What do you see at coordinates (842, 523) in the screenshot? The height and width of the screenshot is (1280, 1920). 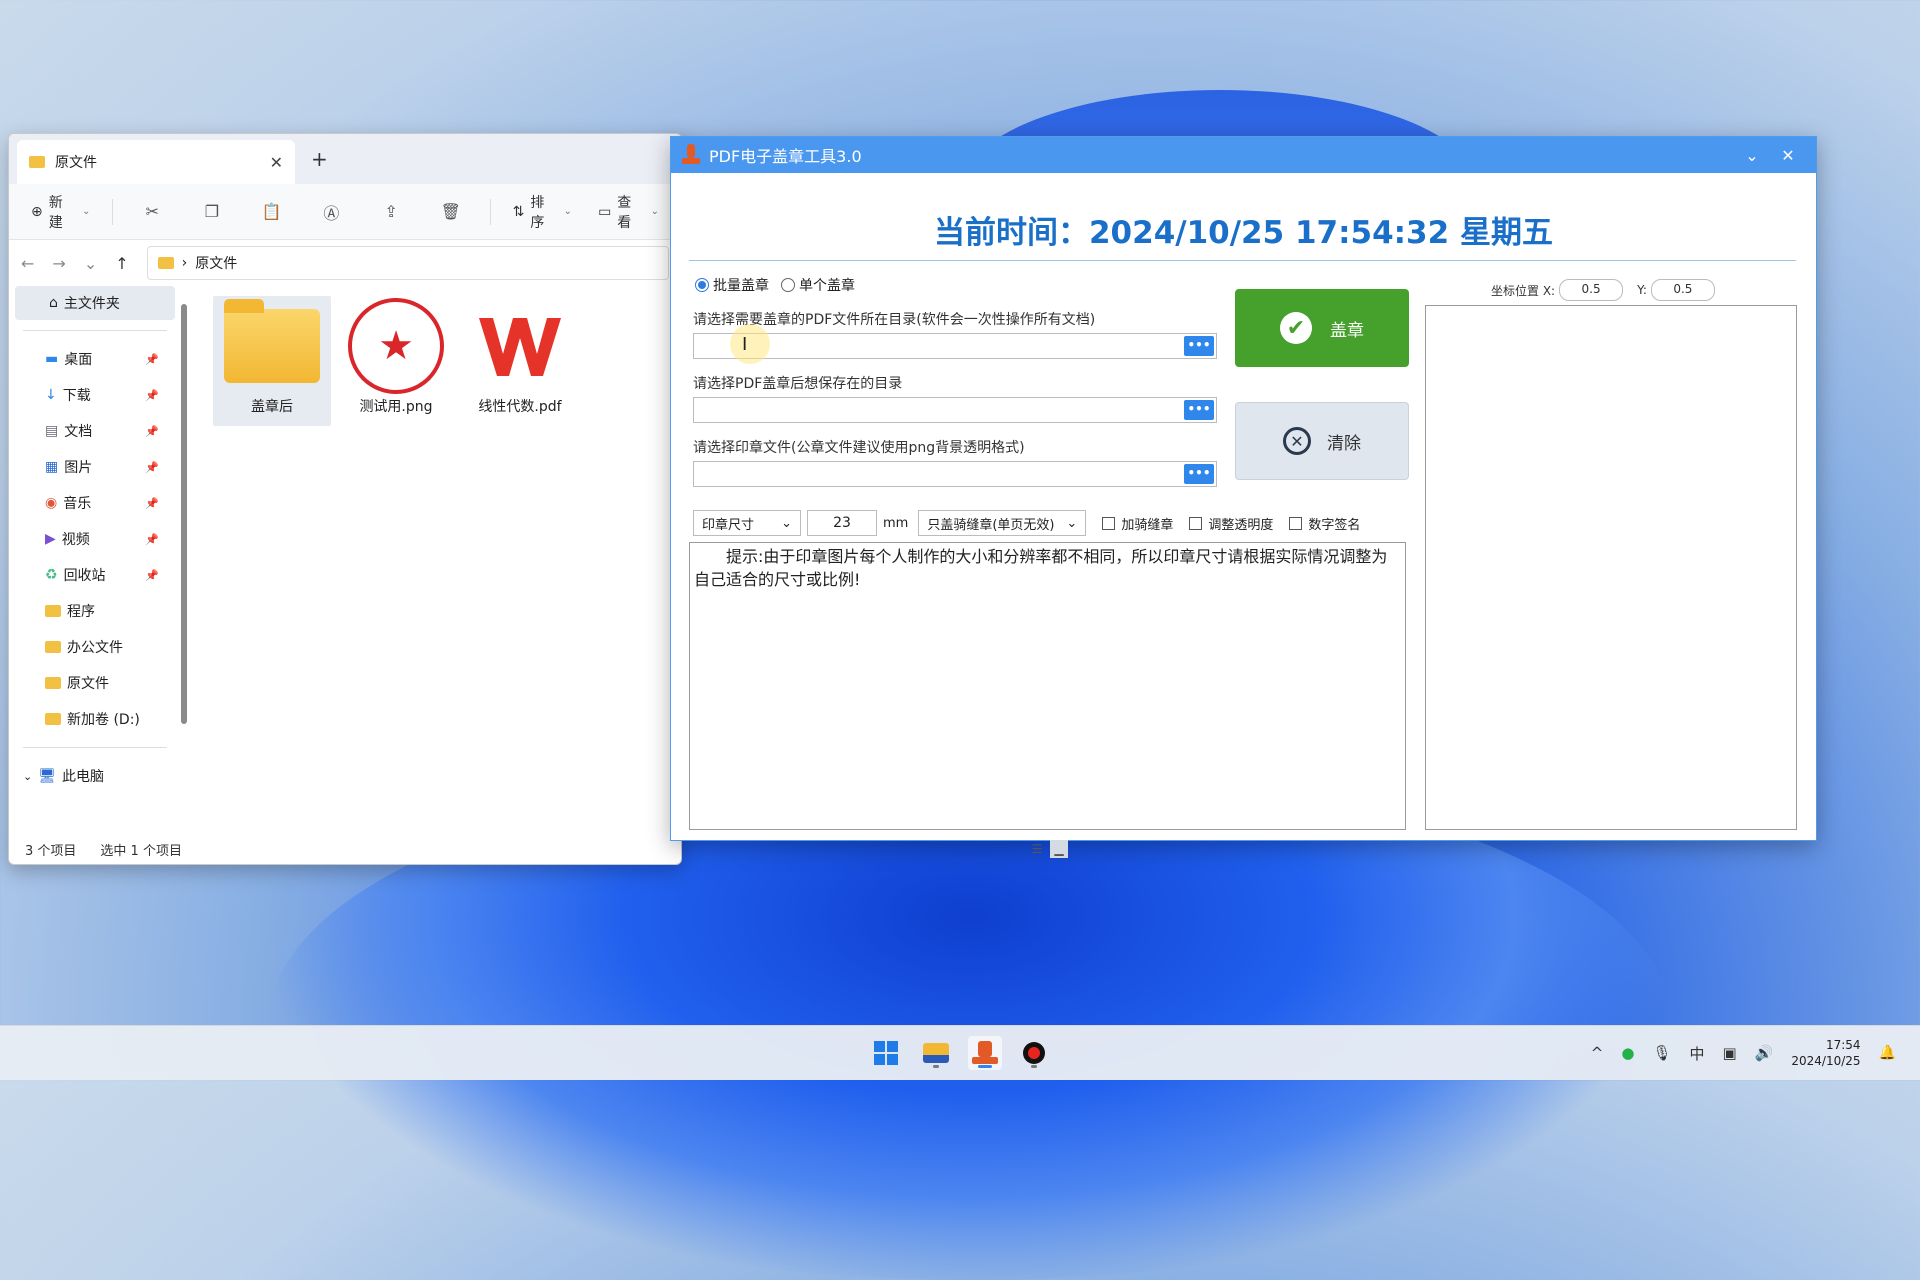 I see `size-value-input: 23` at bounding box center [842, 523].